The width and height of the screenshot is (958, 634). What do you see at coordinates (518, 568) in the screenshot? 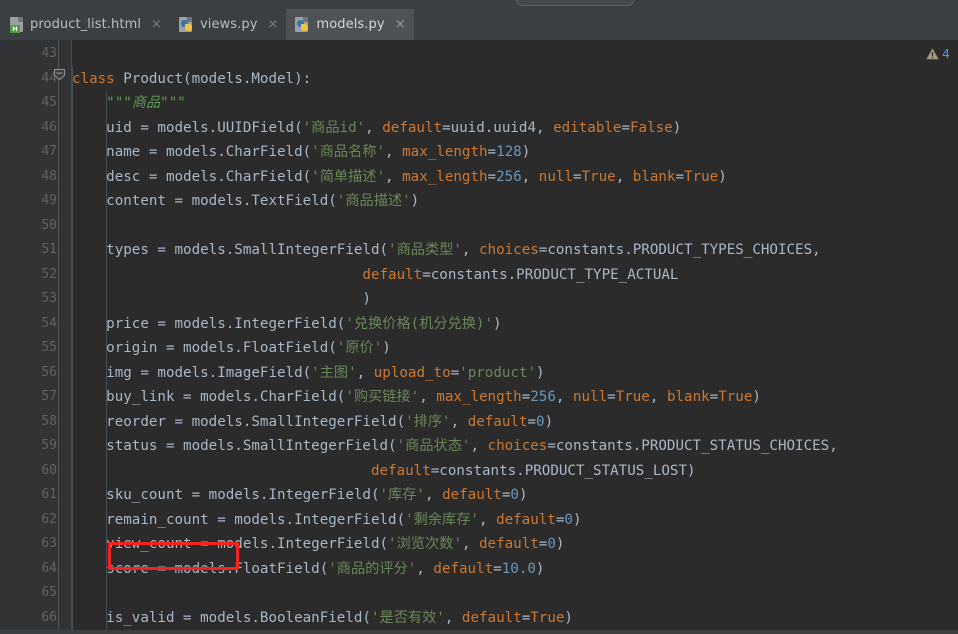
I see `code-token: 10.0` at bounding box center [518, 568].